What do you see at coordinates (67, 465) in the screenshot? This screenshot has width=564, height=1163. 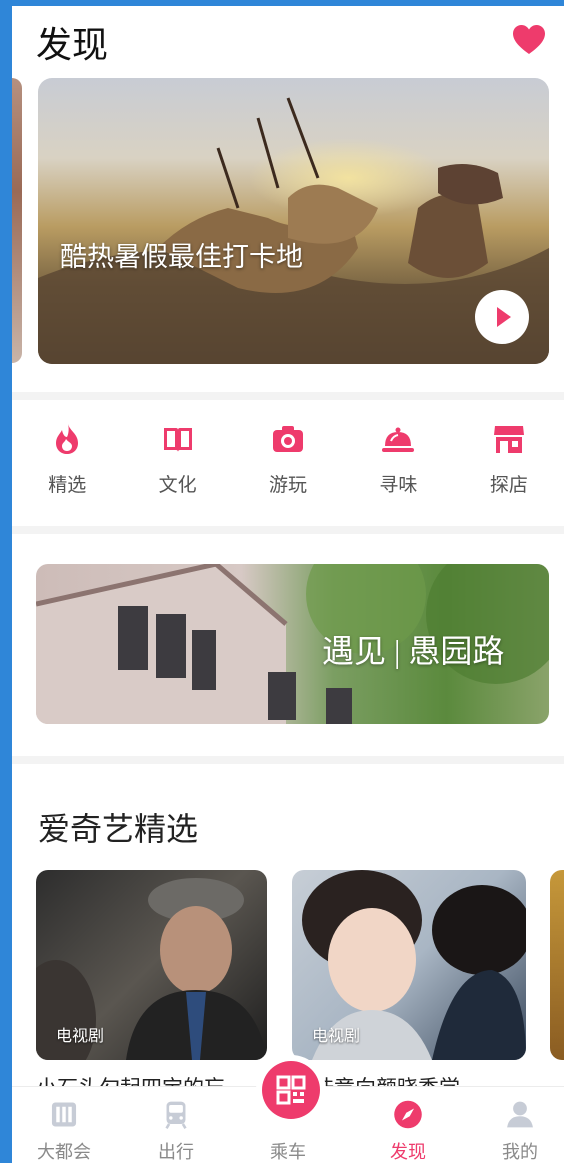 I see `category-featured: 精选` at bounding box center [67, 465].